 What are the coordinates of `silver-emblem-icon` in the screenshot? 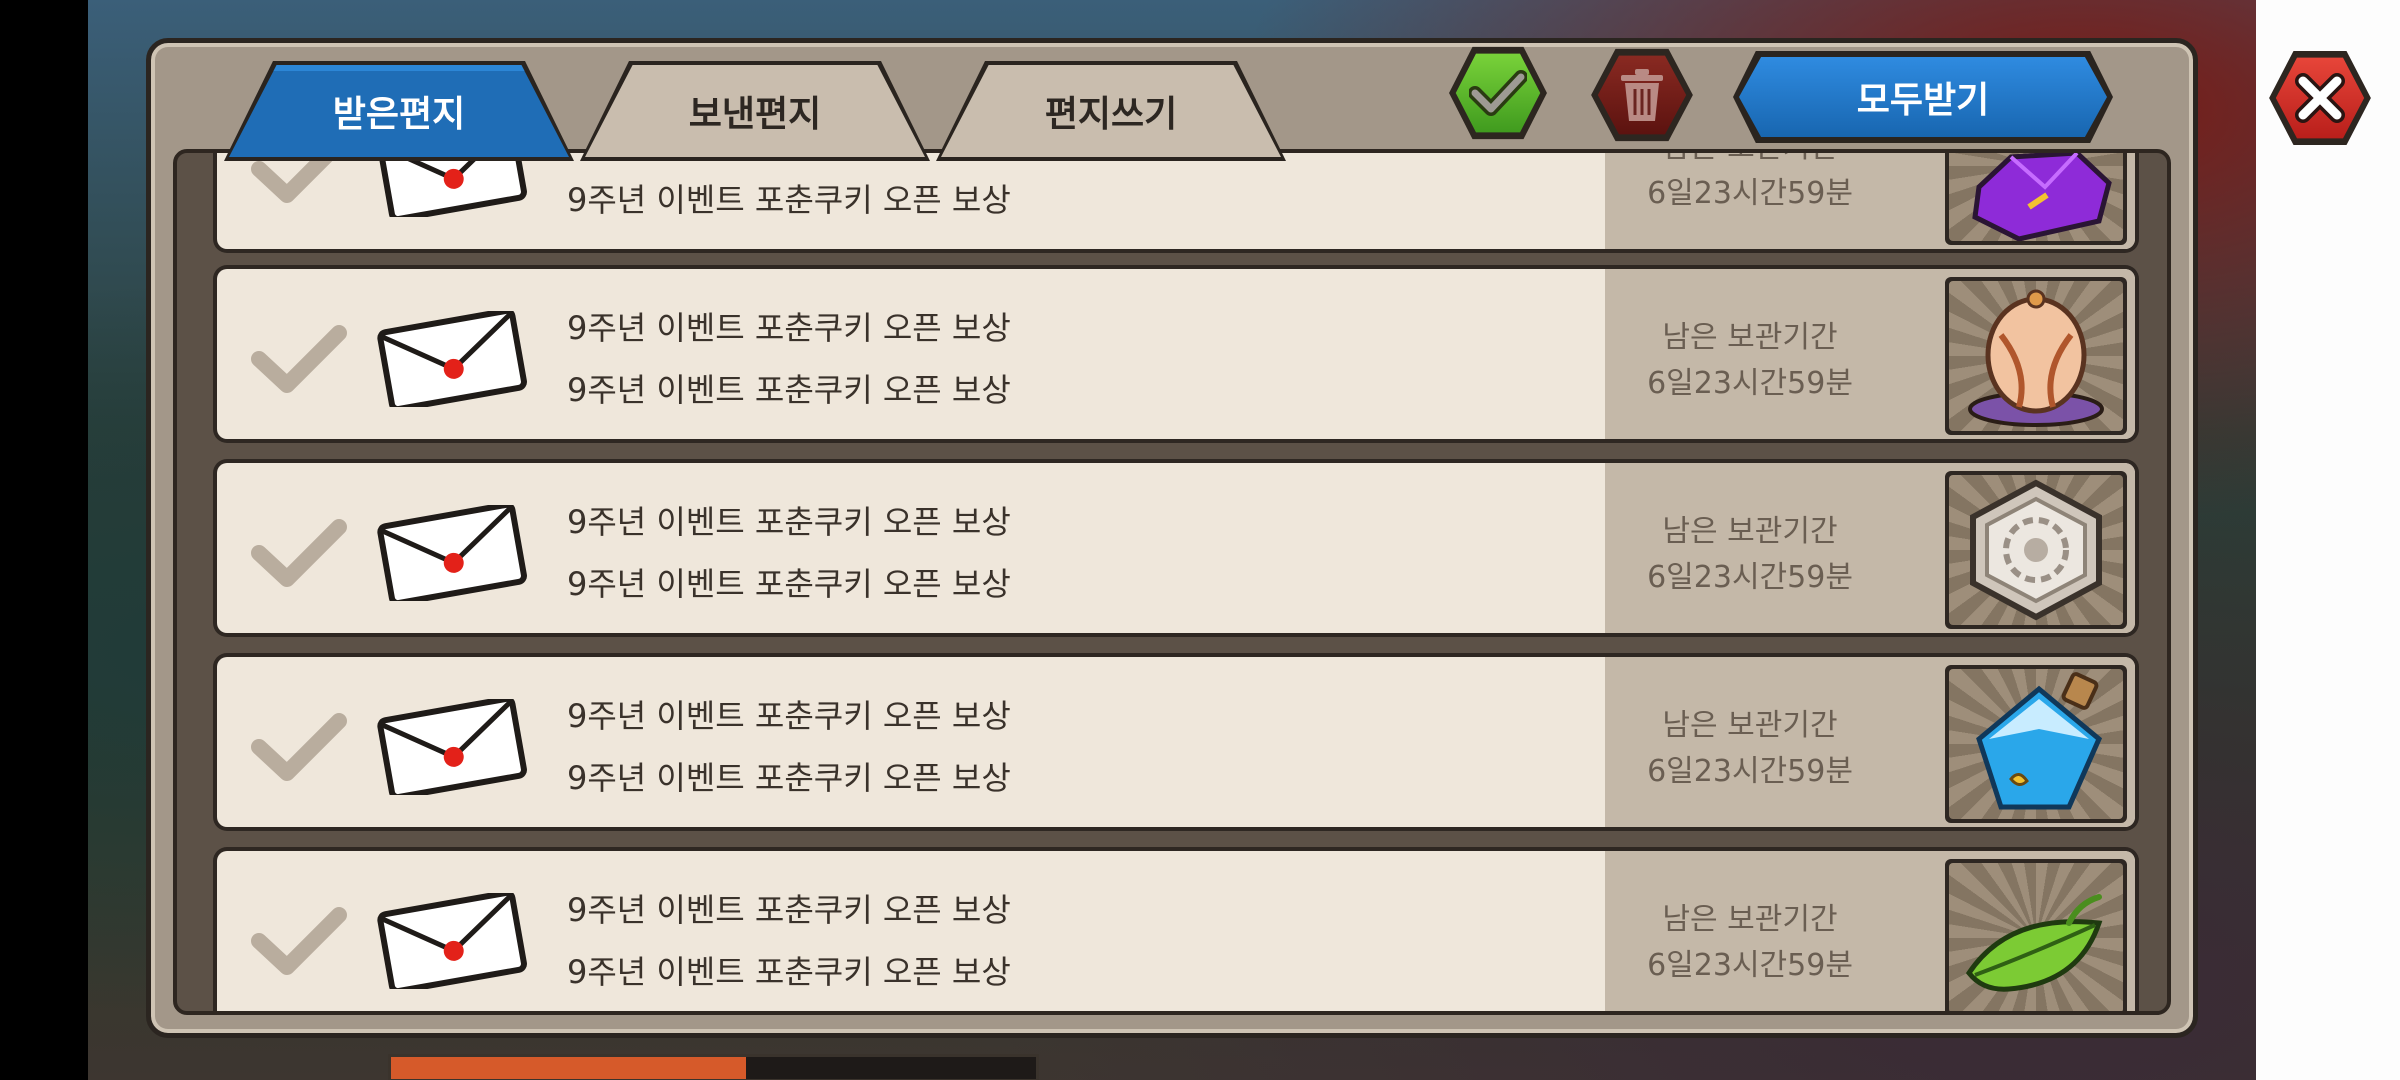 It's located at (2036, 550).